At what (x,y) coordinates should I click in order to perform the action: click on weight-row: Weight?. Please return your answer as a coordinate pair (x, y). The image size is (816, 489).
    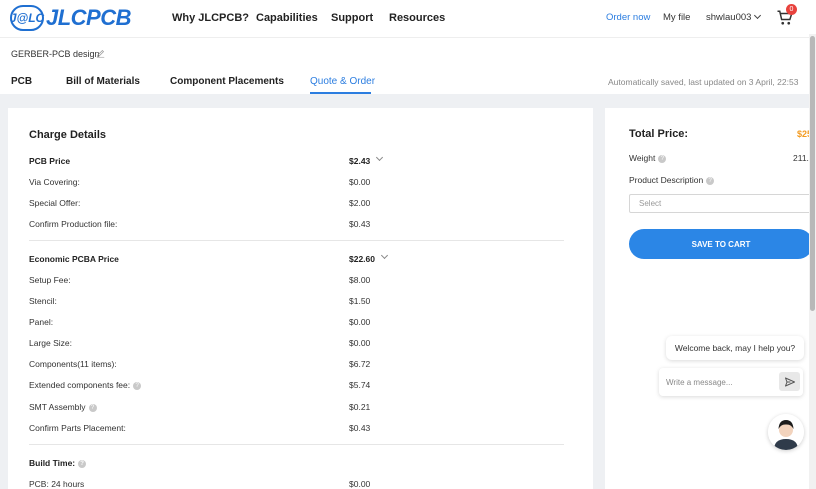
    Looking at the image, I should click on (648, 158).